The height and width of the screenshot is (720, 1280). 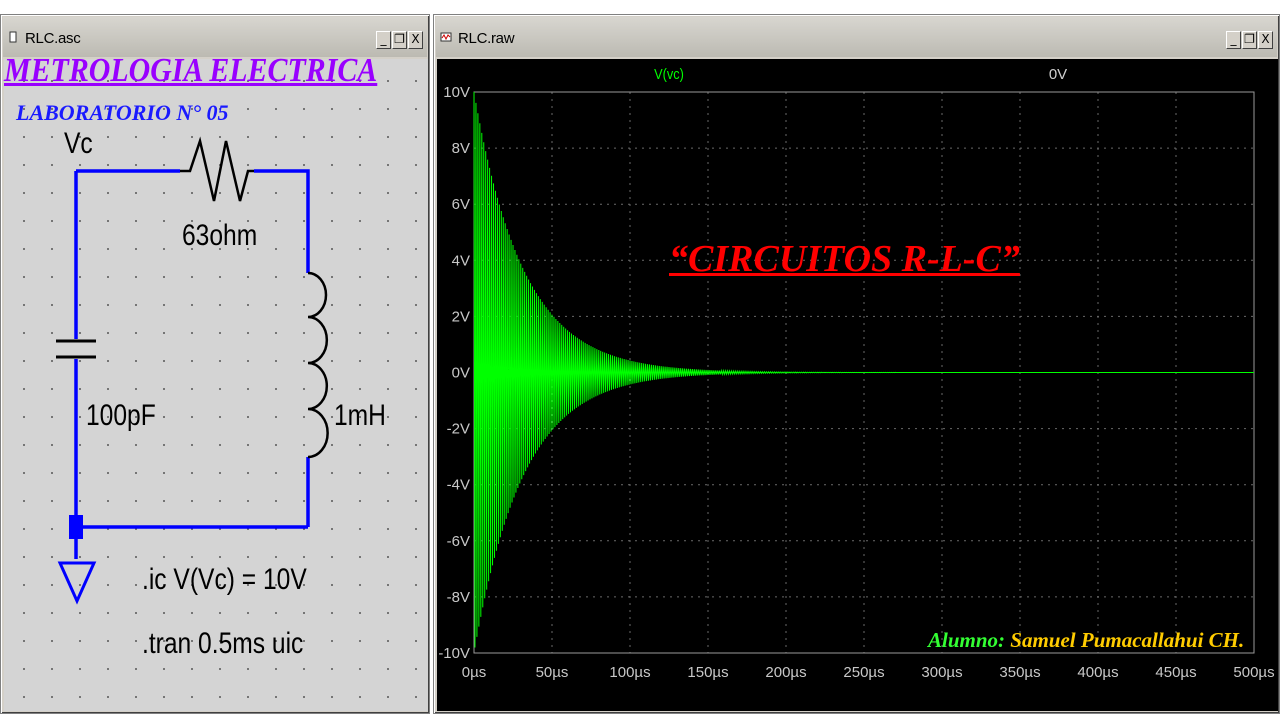 I want to click on y-tick-label: -4V, so click(x=458, y=485).